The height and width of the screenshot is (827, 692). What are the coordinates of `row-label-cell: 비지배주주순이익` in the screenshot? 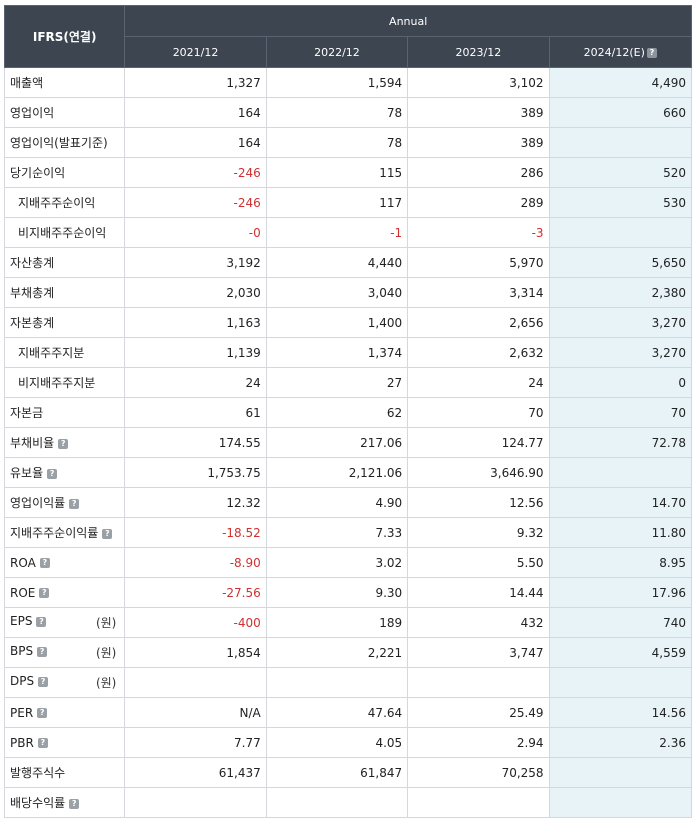 It's located at (64, 232).